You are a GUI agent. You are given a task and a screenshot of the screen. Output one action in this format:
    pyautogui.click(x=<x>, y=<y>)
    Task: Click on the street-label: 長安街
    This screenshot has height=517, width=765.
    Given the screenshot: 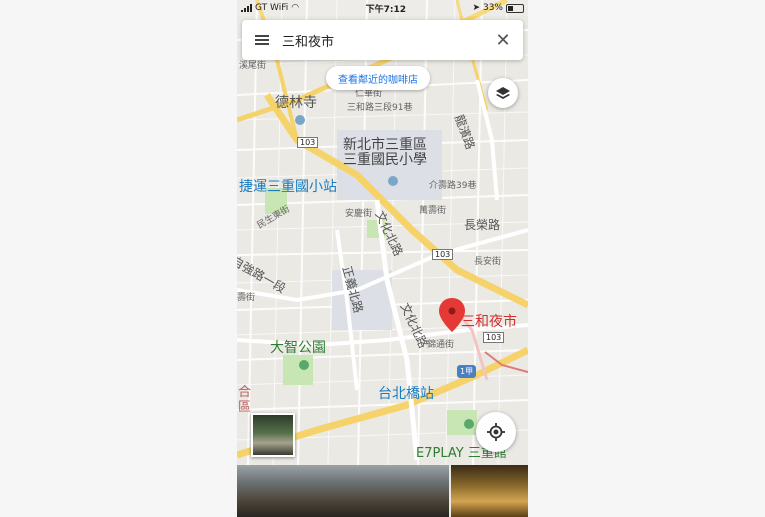 What is the action you would take?
    pyautogui.click(x=488, y=262)
    